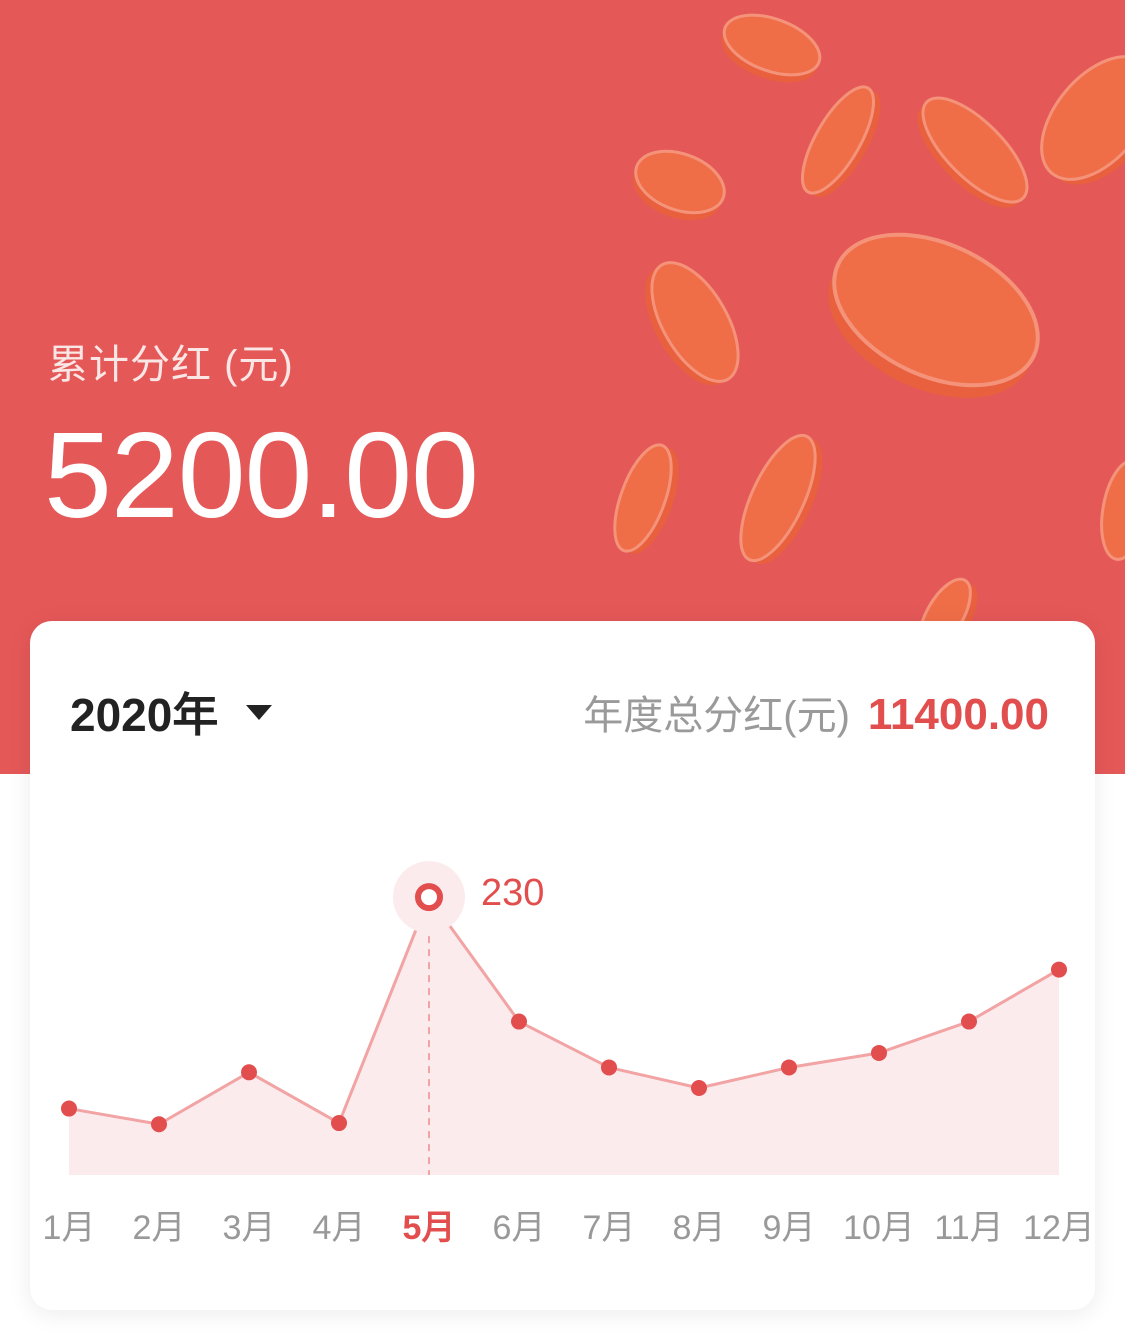 The height and width of the screenshot is (1344, 1125). I want to click on x-tick-label: 12月, so click(1059, 1228).